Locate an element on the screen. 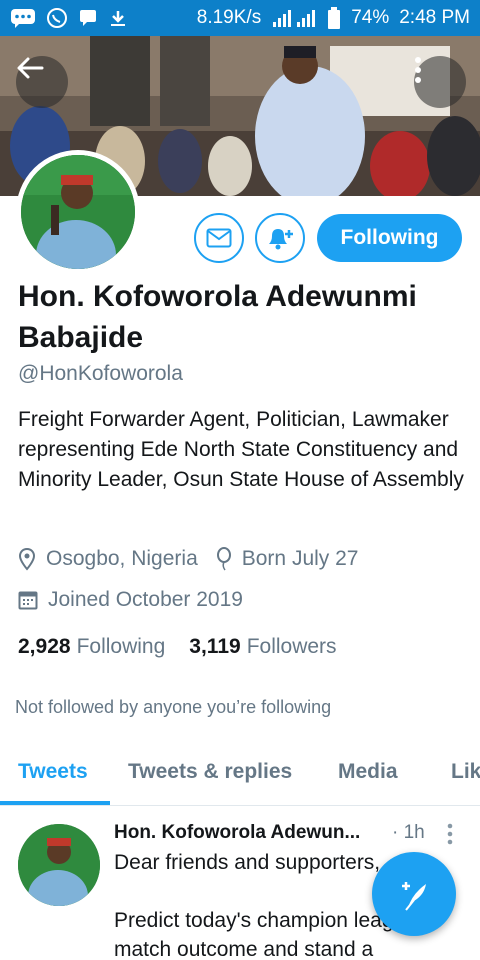  mail-icon is located at coordinates (219, 238).